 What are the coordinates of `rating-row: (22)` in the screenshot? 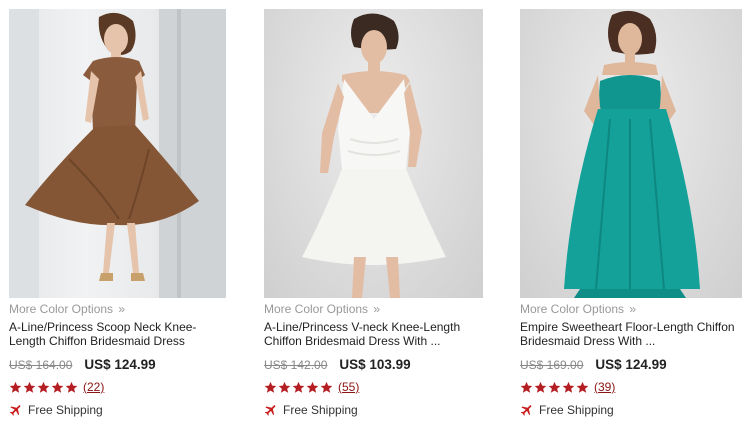 It's located at (117, 387).